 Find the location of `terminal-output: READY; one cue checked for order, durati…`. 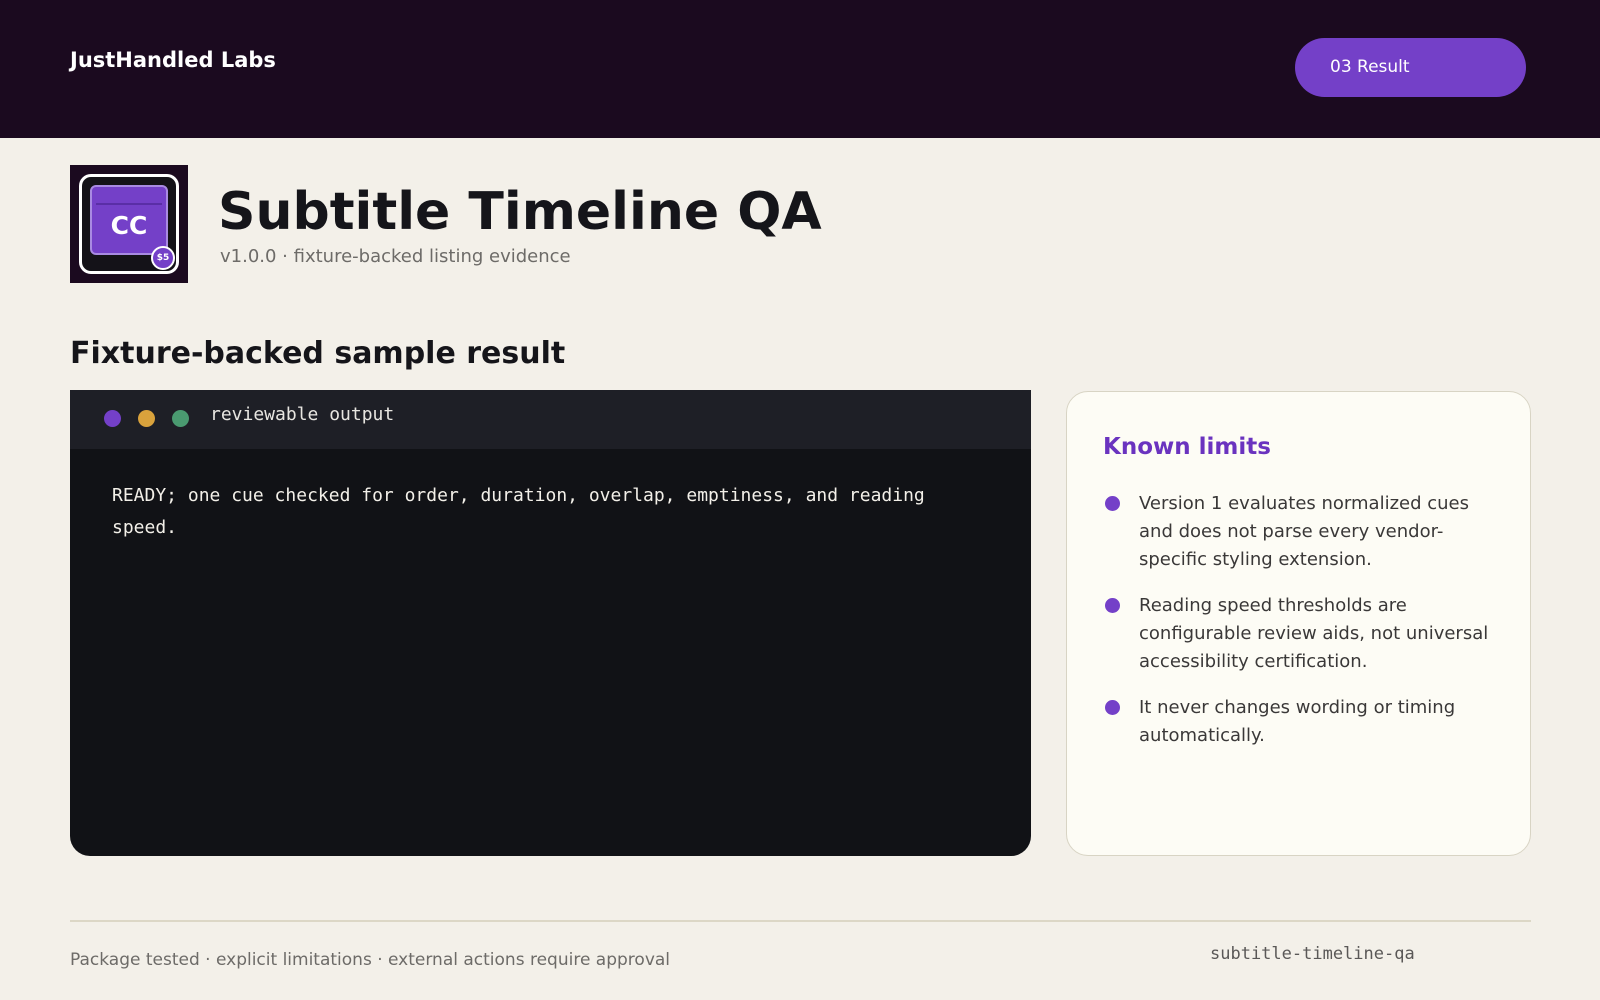

terminal-output: READY; one cue checked for order, durati… is located at coordinates (518, 511).